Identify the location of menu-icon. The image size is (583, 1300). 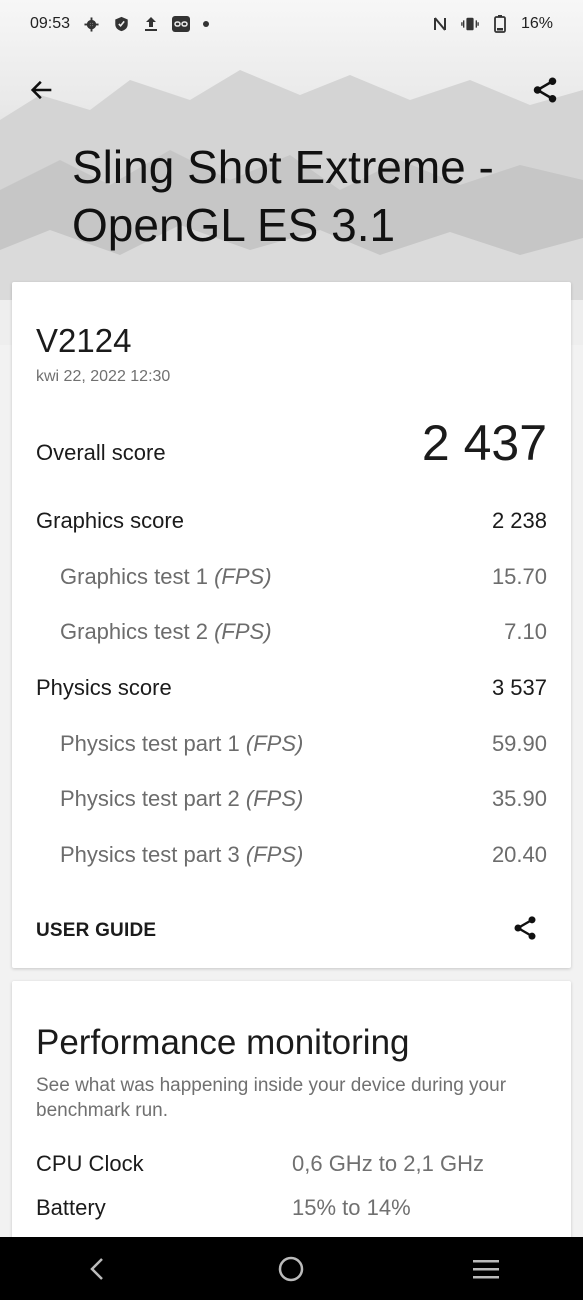
(485, 1268).